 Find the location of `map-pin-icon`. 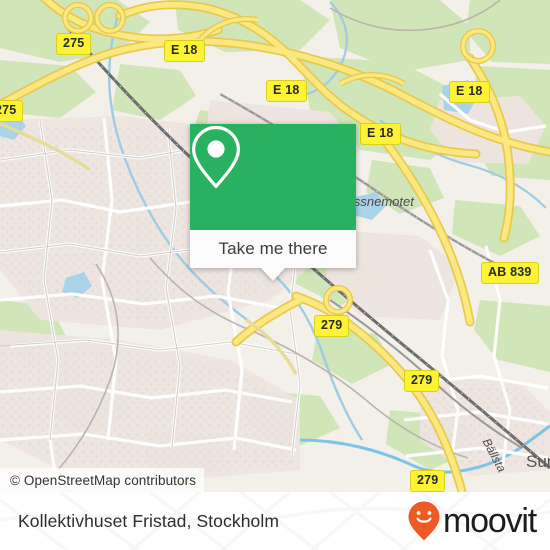

map-pin-icon is located at coordinates (216, 157).